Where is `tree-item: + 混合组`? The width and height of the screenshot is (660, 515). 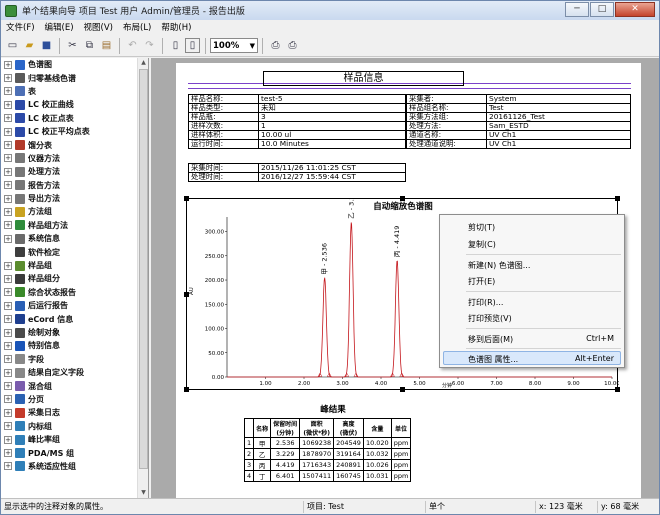
tree-item: + 混合组 is located at coordinates (74, 385).